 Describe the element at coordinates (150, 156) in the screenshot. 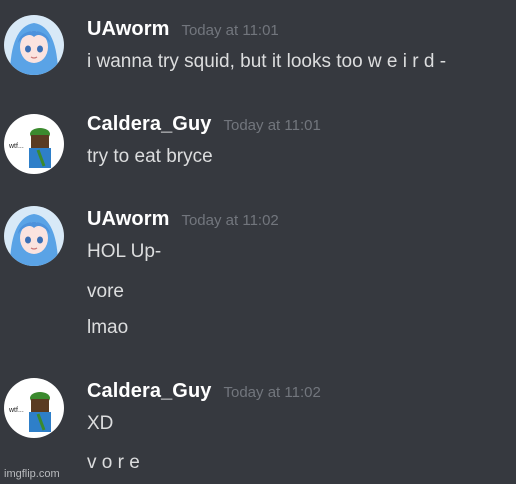

I see `message-text: try to eat bryce` at that location.